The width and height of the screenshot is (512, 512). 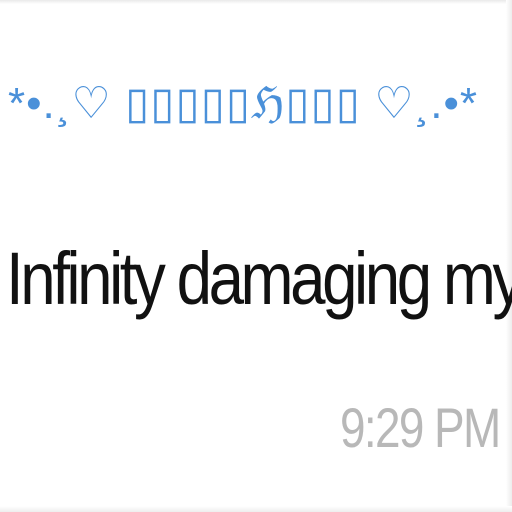 I want to click on bubble-edge-top, so click(x=256, y=2).